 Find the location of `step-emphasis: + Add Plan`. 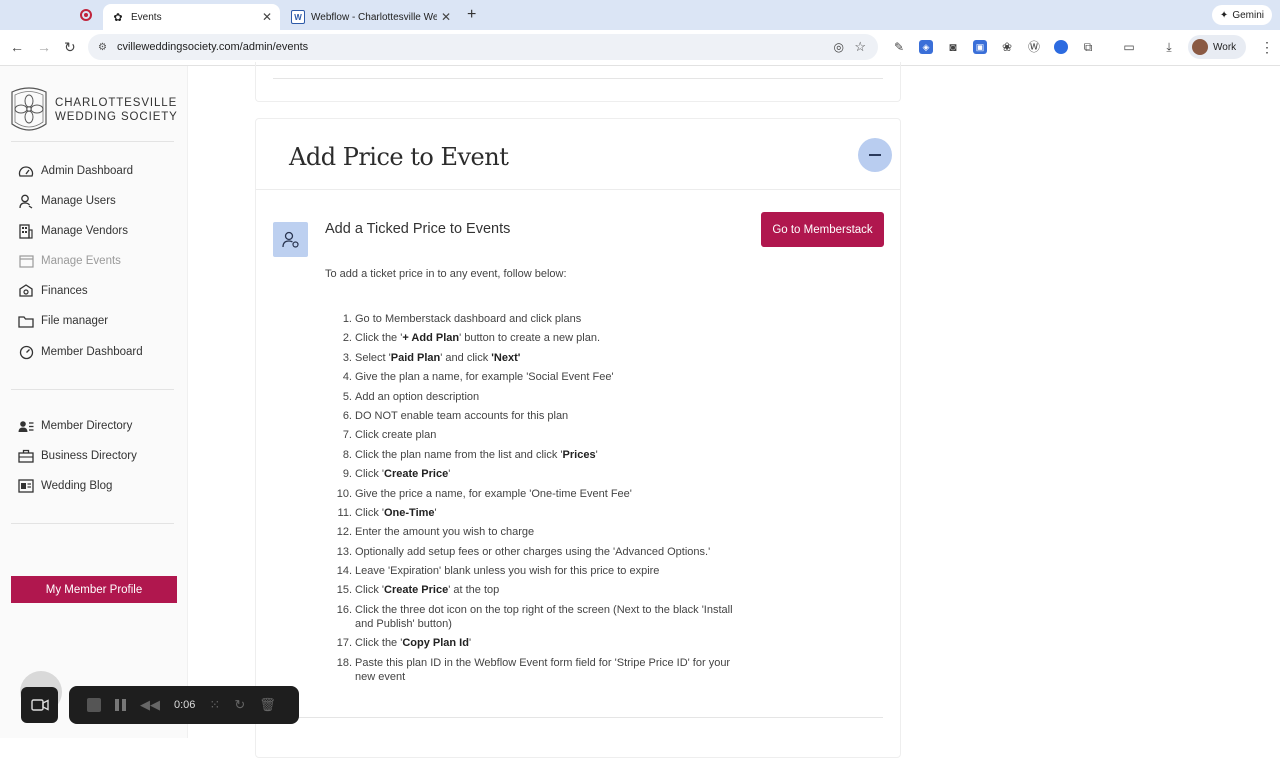

step-emphasis: + Add Plan is located at coordinates (431, 338).